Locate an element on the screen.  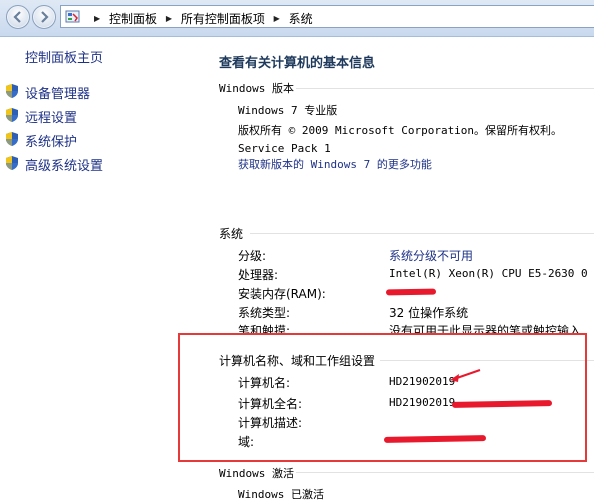
breadcrumb-system: 系统 is located at coordinates (301, 18).